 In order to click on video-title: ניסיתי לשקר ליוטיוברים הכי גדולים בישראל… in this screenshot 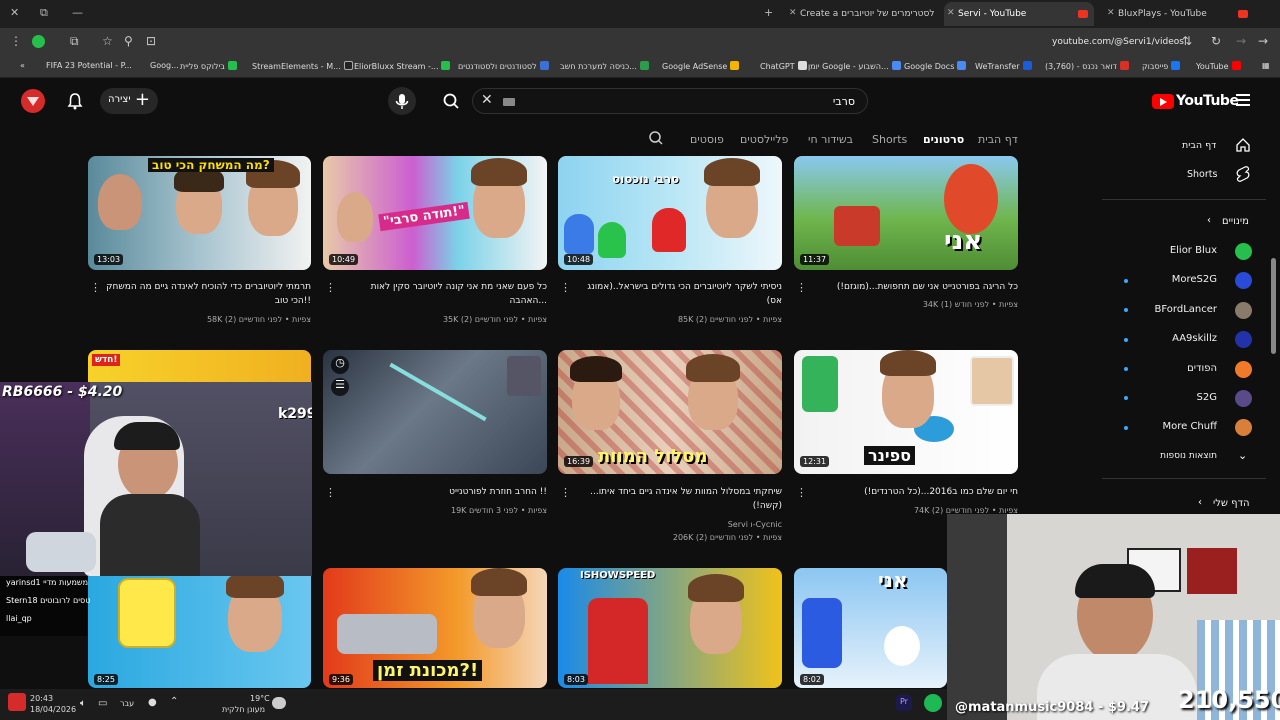, I will do `click(678, 294)`.